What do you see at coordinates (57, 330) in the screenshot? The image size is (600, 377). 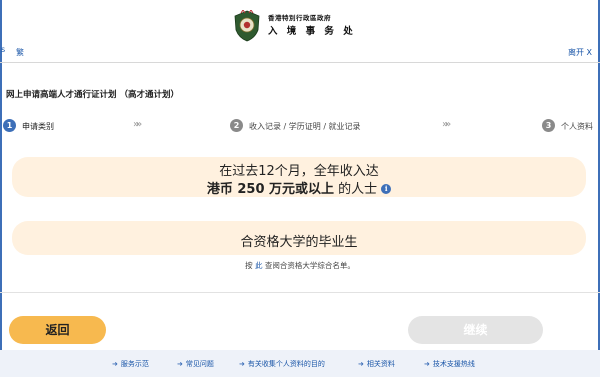 I see `back-button: 返回` at bounding box center [57, 330].